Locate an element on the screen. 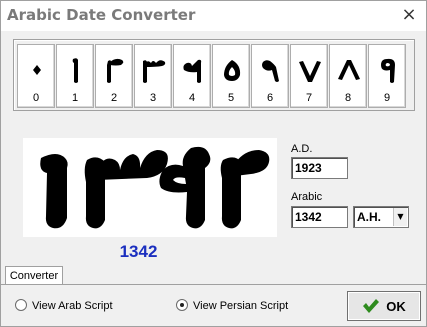  ok-button-label: OK is located at coordinates (396, 306).